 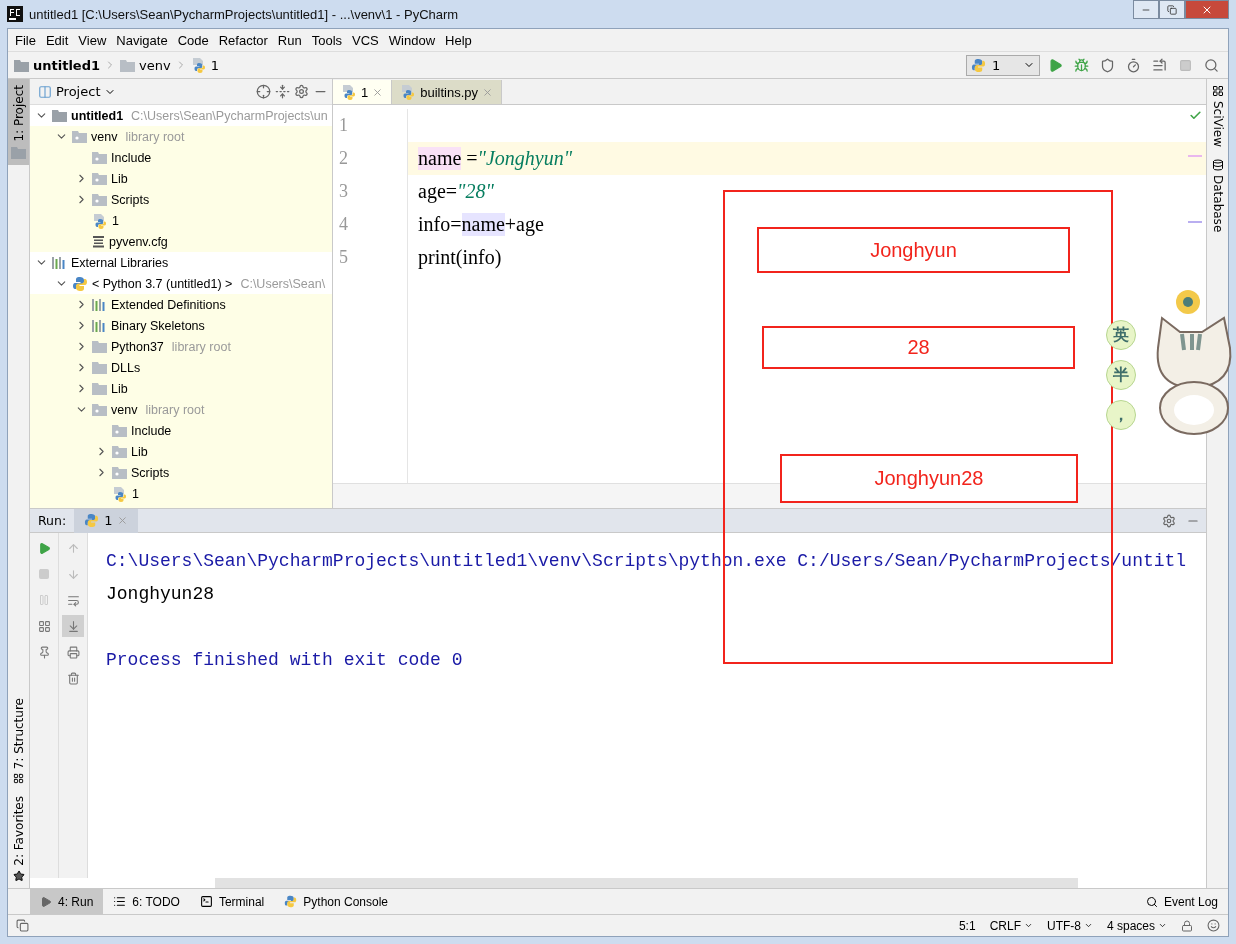 What do you see at coordinates (155, 65) in the screenshot?
I see `breadcrumb-item: venv` at bounding box center [155, 65].